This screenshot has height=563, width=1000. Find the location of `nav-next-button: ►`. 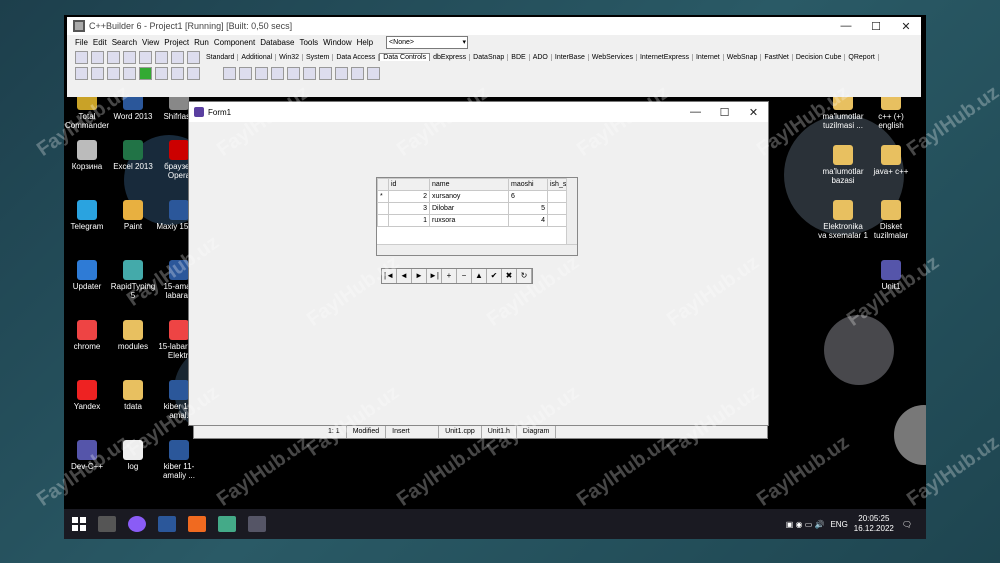

nav-next-button: ► is located at coordinates (419, 276).